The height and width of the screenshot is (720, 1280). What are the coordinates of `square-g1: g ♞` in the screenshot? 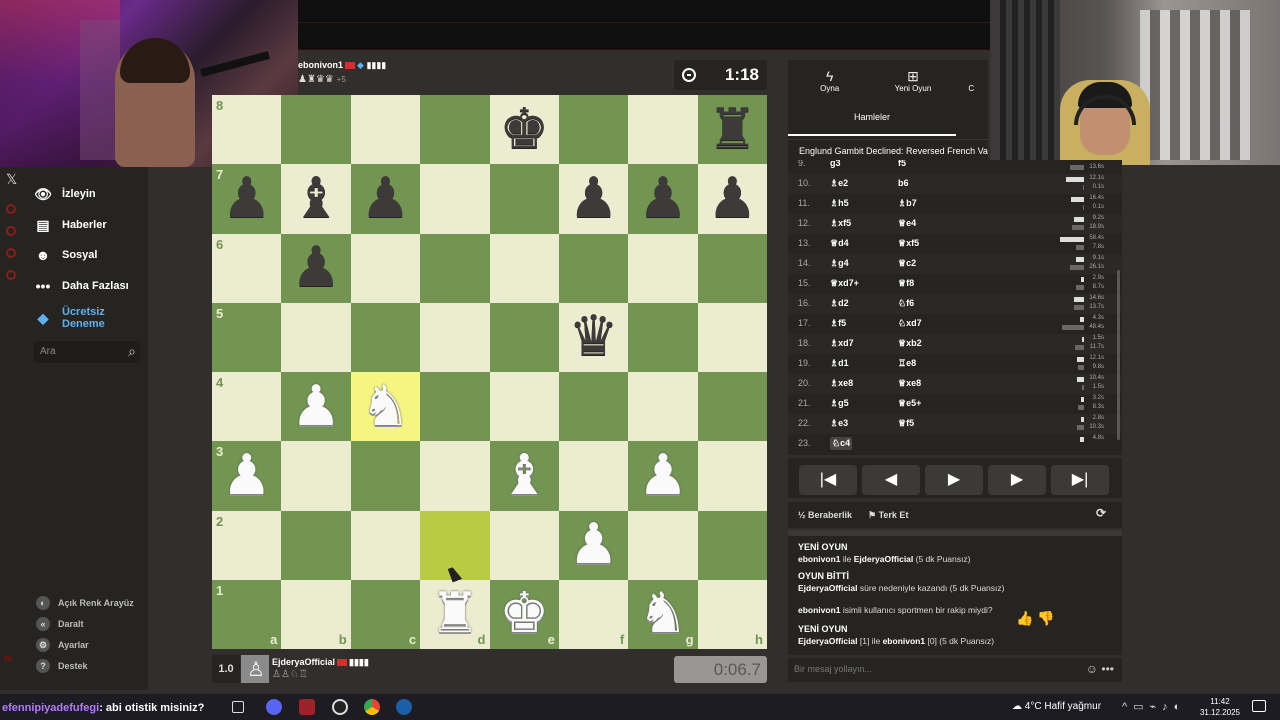 It's located at (663, 614).